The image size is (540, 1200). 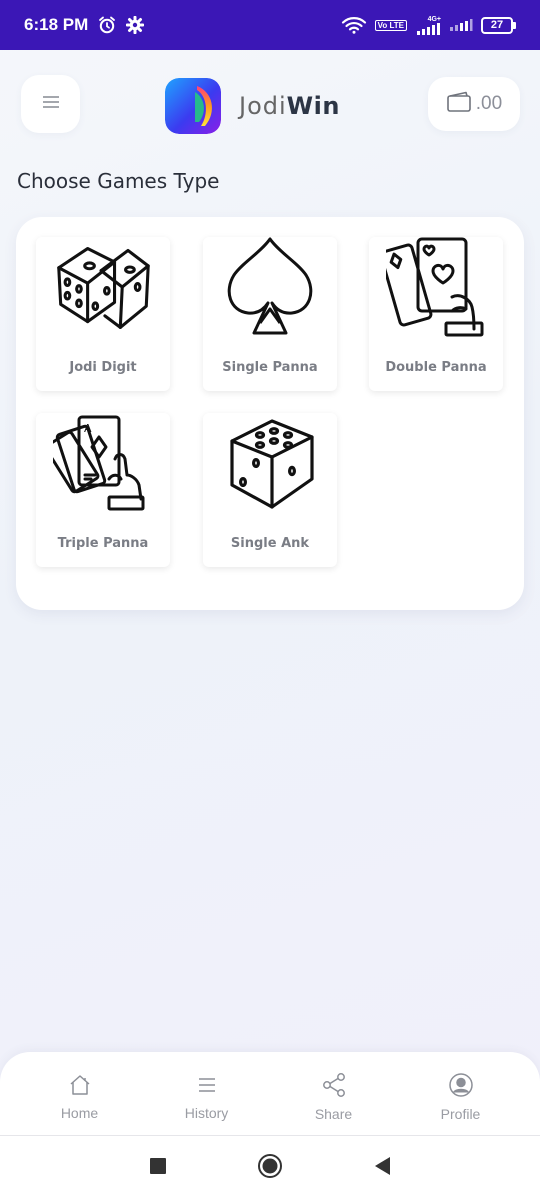 I want to click on battery-level: 27, so click(x=497, y=25).